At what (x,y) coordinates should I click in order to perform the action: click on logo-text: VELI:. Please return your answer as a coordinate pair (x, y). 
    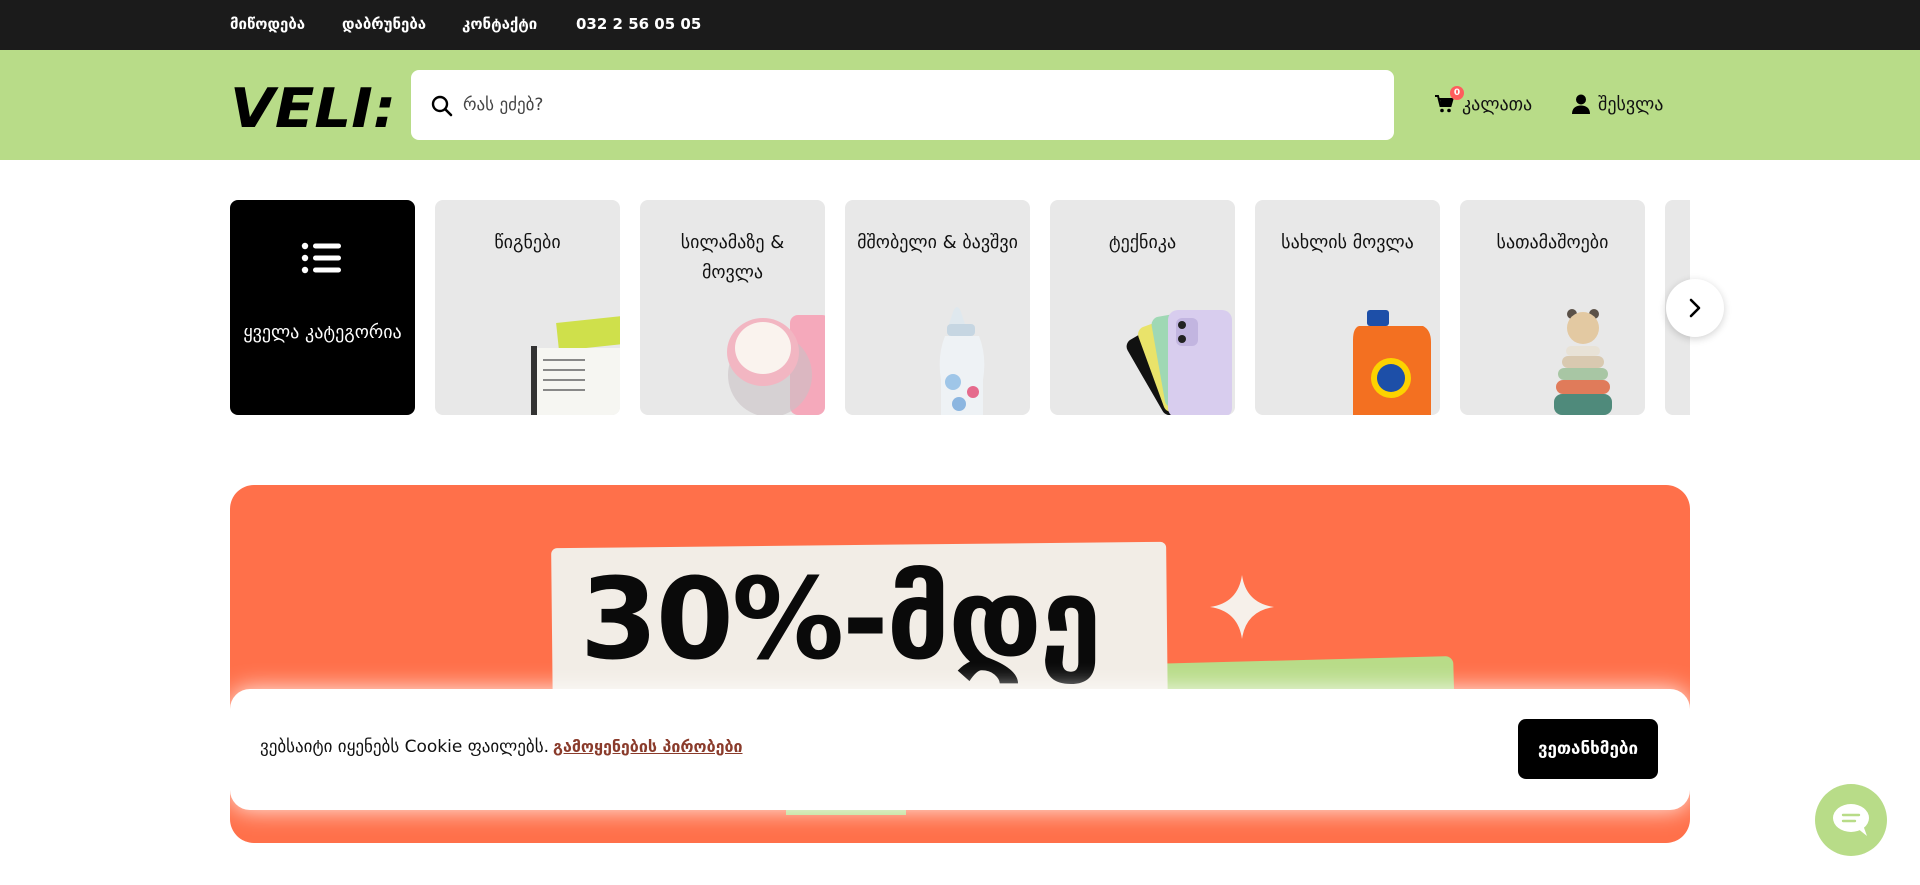
    Looking at the image, I should click on (313, 106).